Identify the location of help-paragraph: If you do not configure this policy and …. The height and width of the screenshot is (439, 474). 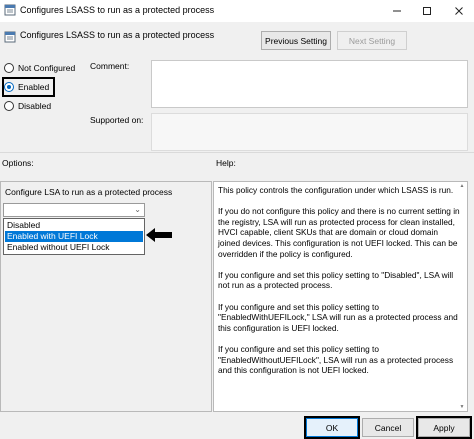
(339, 232).